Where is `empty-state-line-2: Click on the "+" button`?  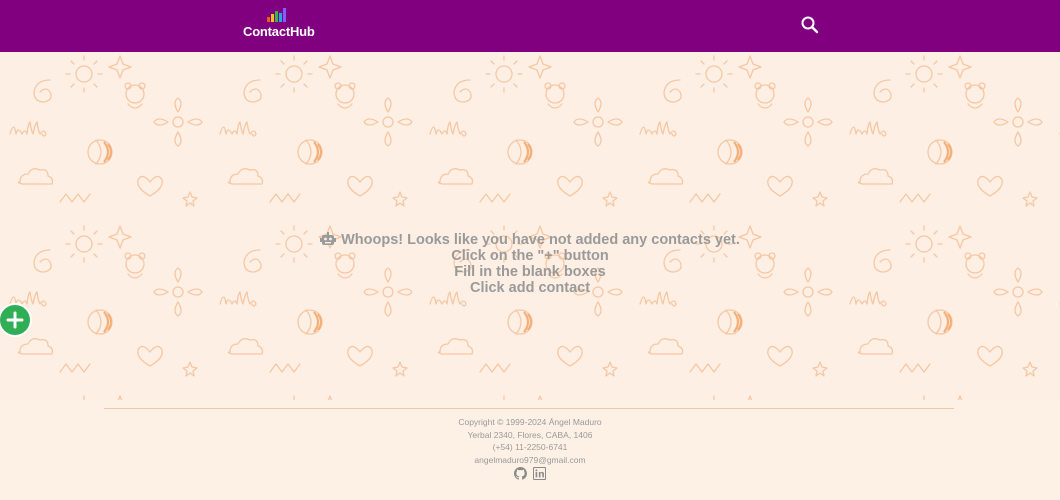
empty-state-line-2: Click on the "+" button is located at coordinates (530, 256).